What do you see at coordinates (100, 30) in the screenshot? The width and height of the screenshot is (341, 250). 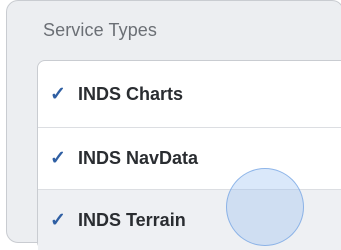 I see `section-title: Service Types` at bounding box center [100, 30].